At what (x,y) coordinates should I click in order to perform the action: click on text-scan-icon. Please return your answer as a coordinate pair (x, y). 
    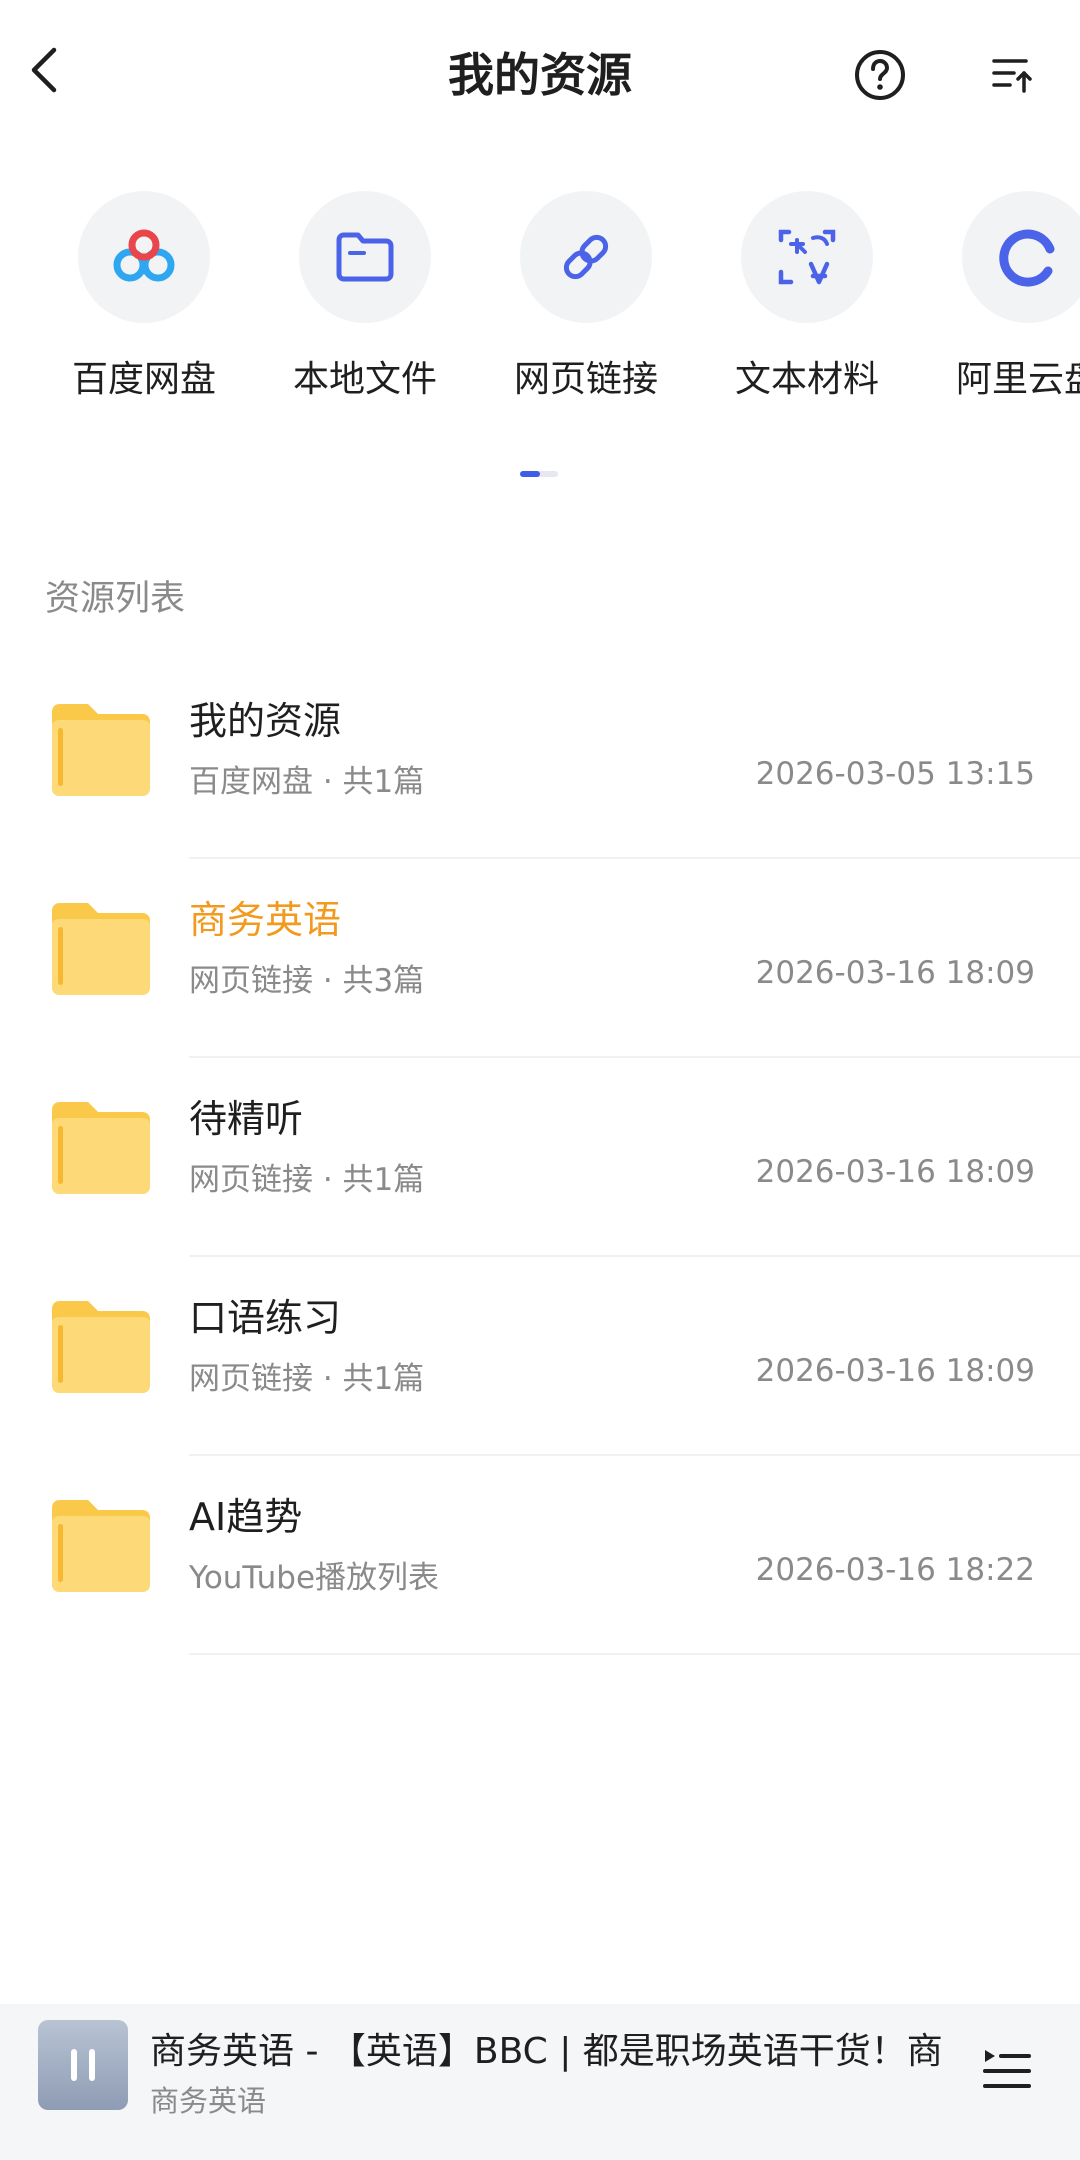
    Looking at the image, I should click on (807, 257).